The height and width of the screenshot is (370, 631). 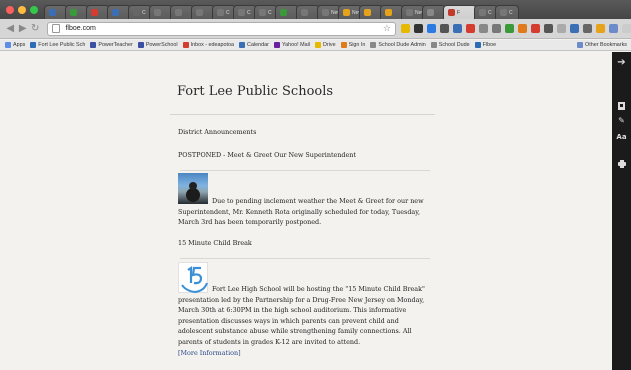 I want to click on font-size-icon: Aa, so click(x=621, y=137).